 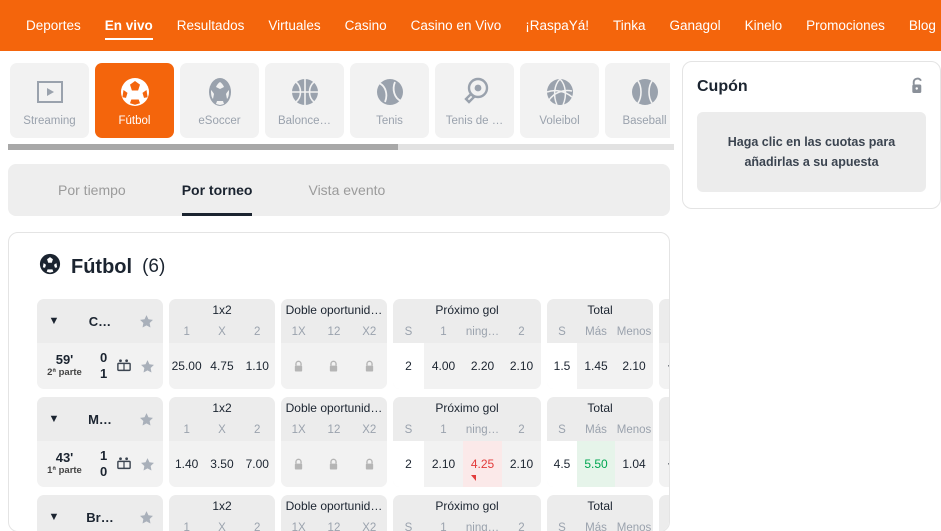 What do you see at coordinates (596, 464) in the screenshot?
I see `odds-button: 5.50` at bounding box center [596, 464].